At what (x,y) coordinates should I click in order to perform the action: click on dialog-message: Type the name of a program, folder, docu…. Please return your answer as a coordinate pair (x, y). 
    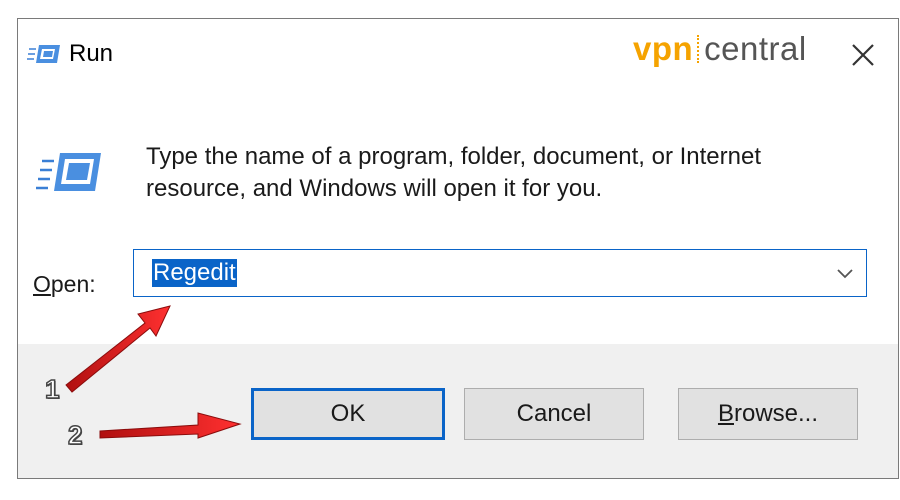
    Looking at the image, I should click on (454, 172).